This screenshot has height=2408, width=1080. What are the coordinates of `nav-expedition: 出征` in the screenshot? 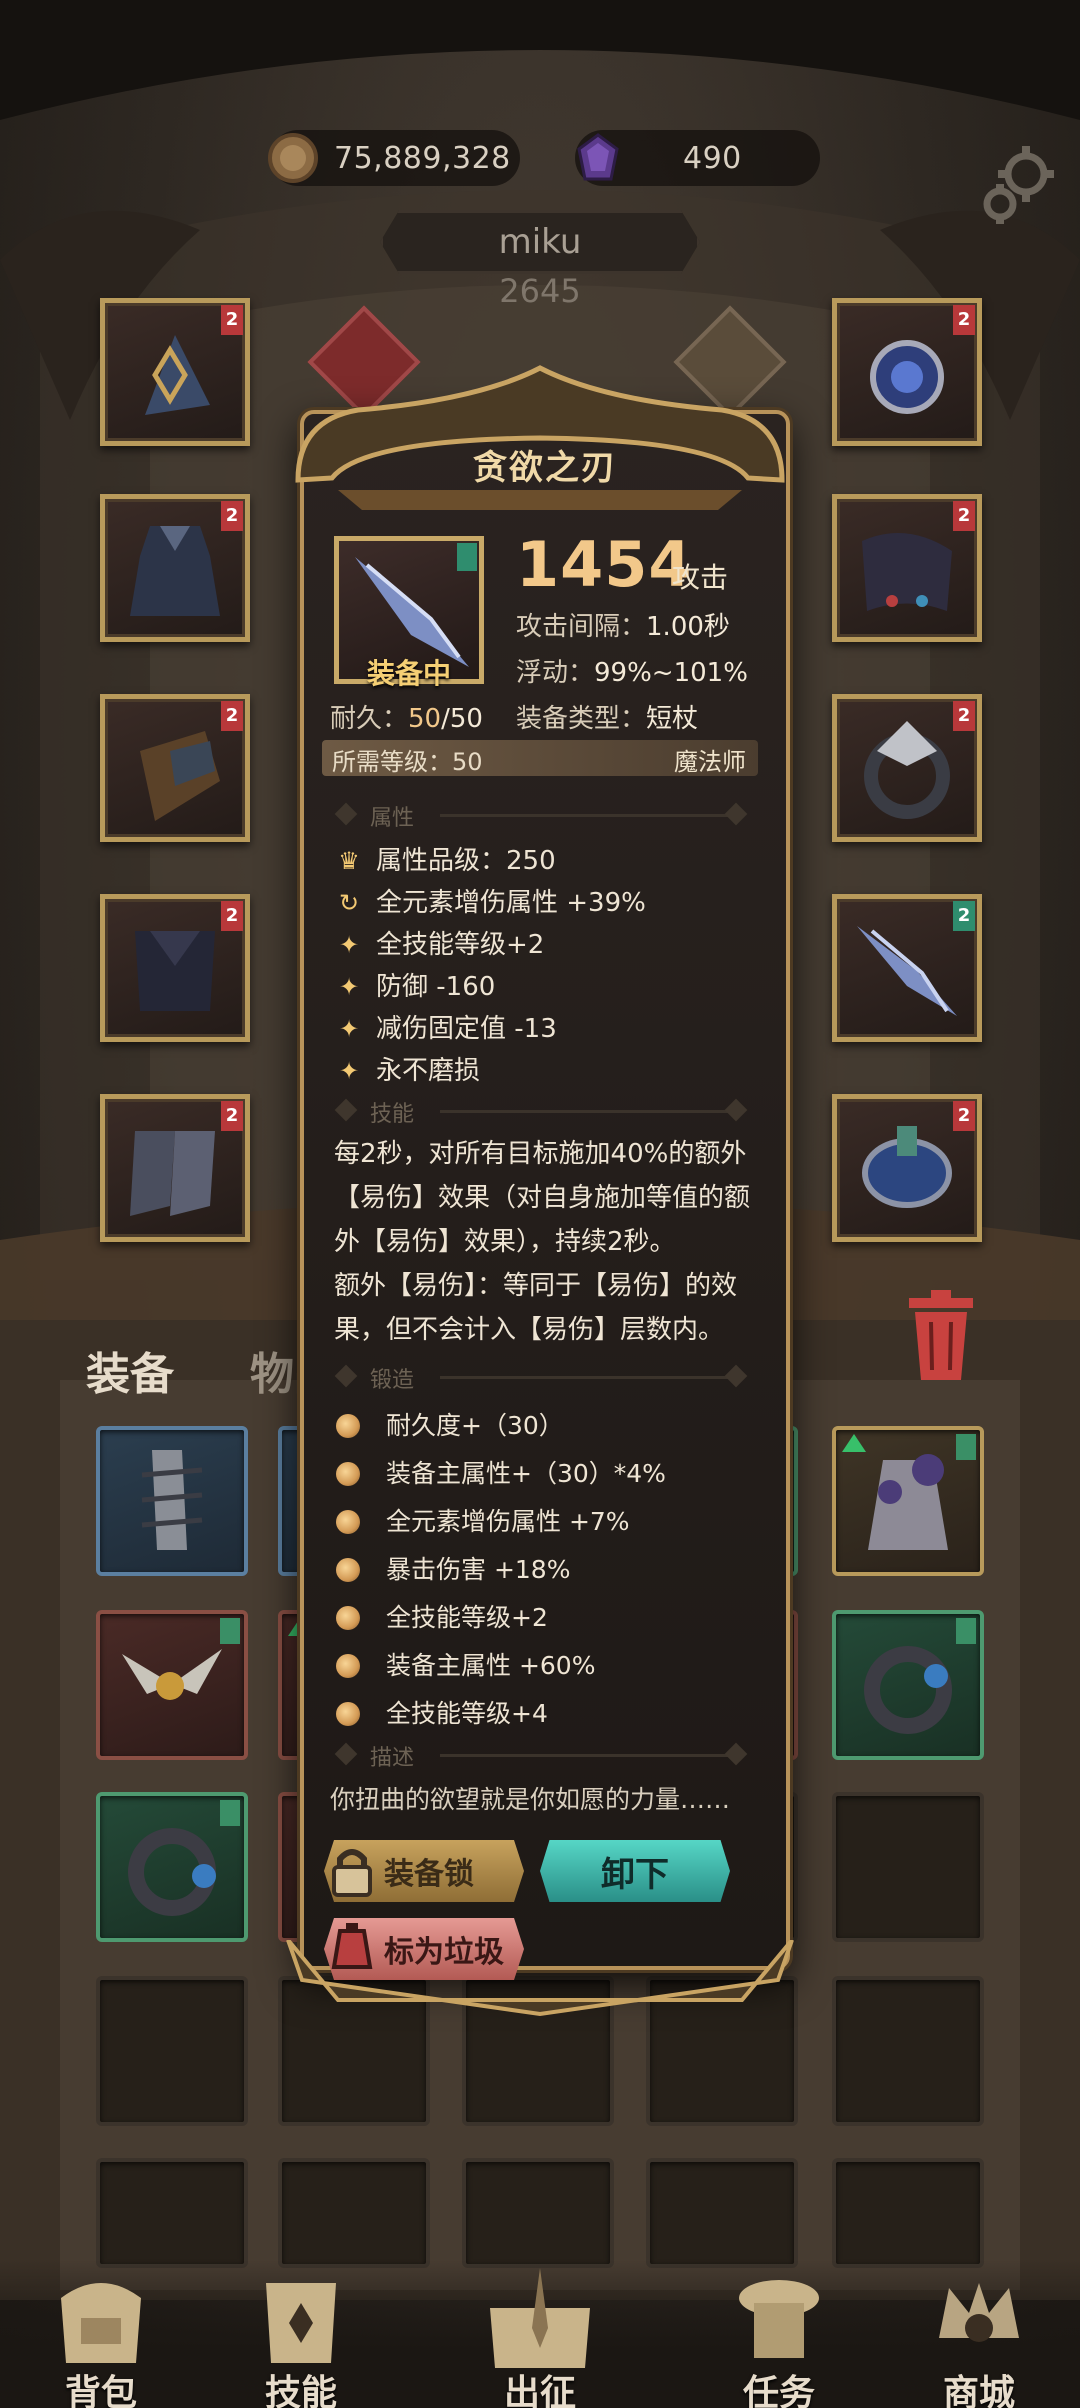 It's located at (540, 2338).